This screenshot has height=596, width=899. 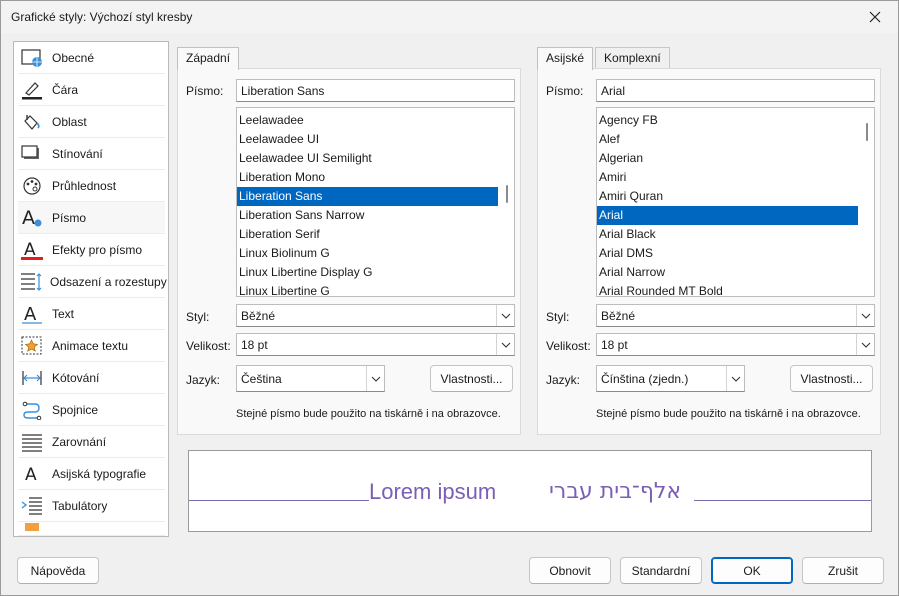 I want to click on sidebar-item-text-animation: Animace textu, so click(x=91, y=346).